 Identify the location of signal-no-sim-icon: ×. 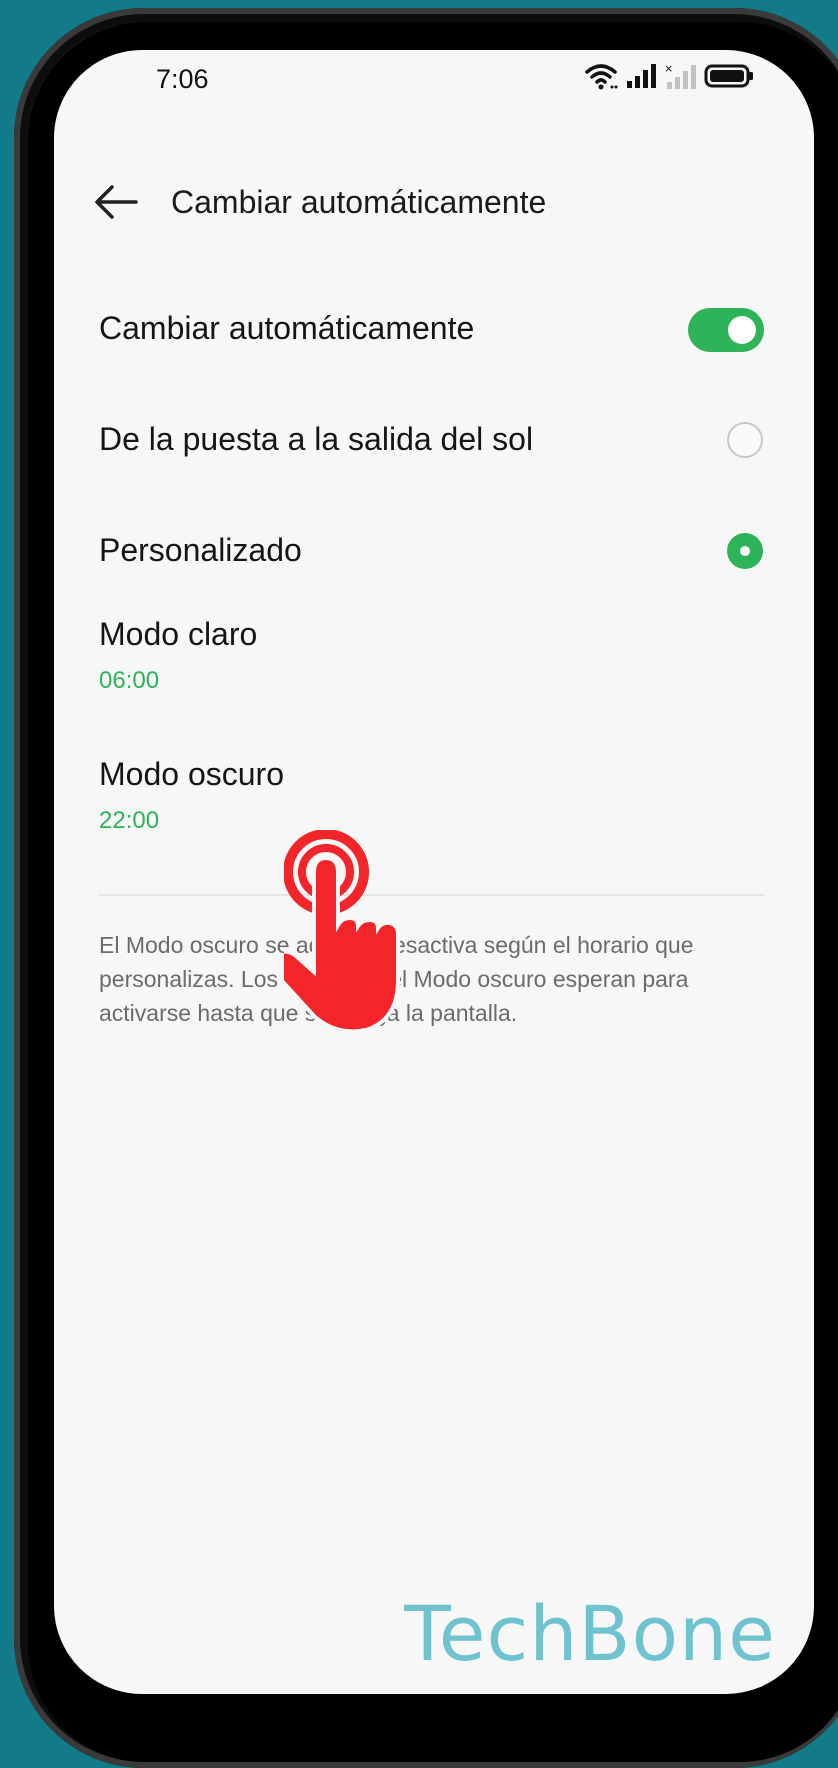
(680, 75).